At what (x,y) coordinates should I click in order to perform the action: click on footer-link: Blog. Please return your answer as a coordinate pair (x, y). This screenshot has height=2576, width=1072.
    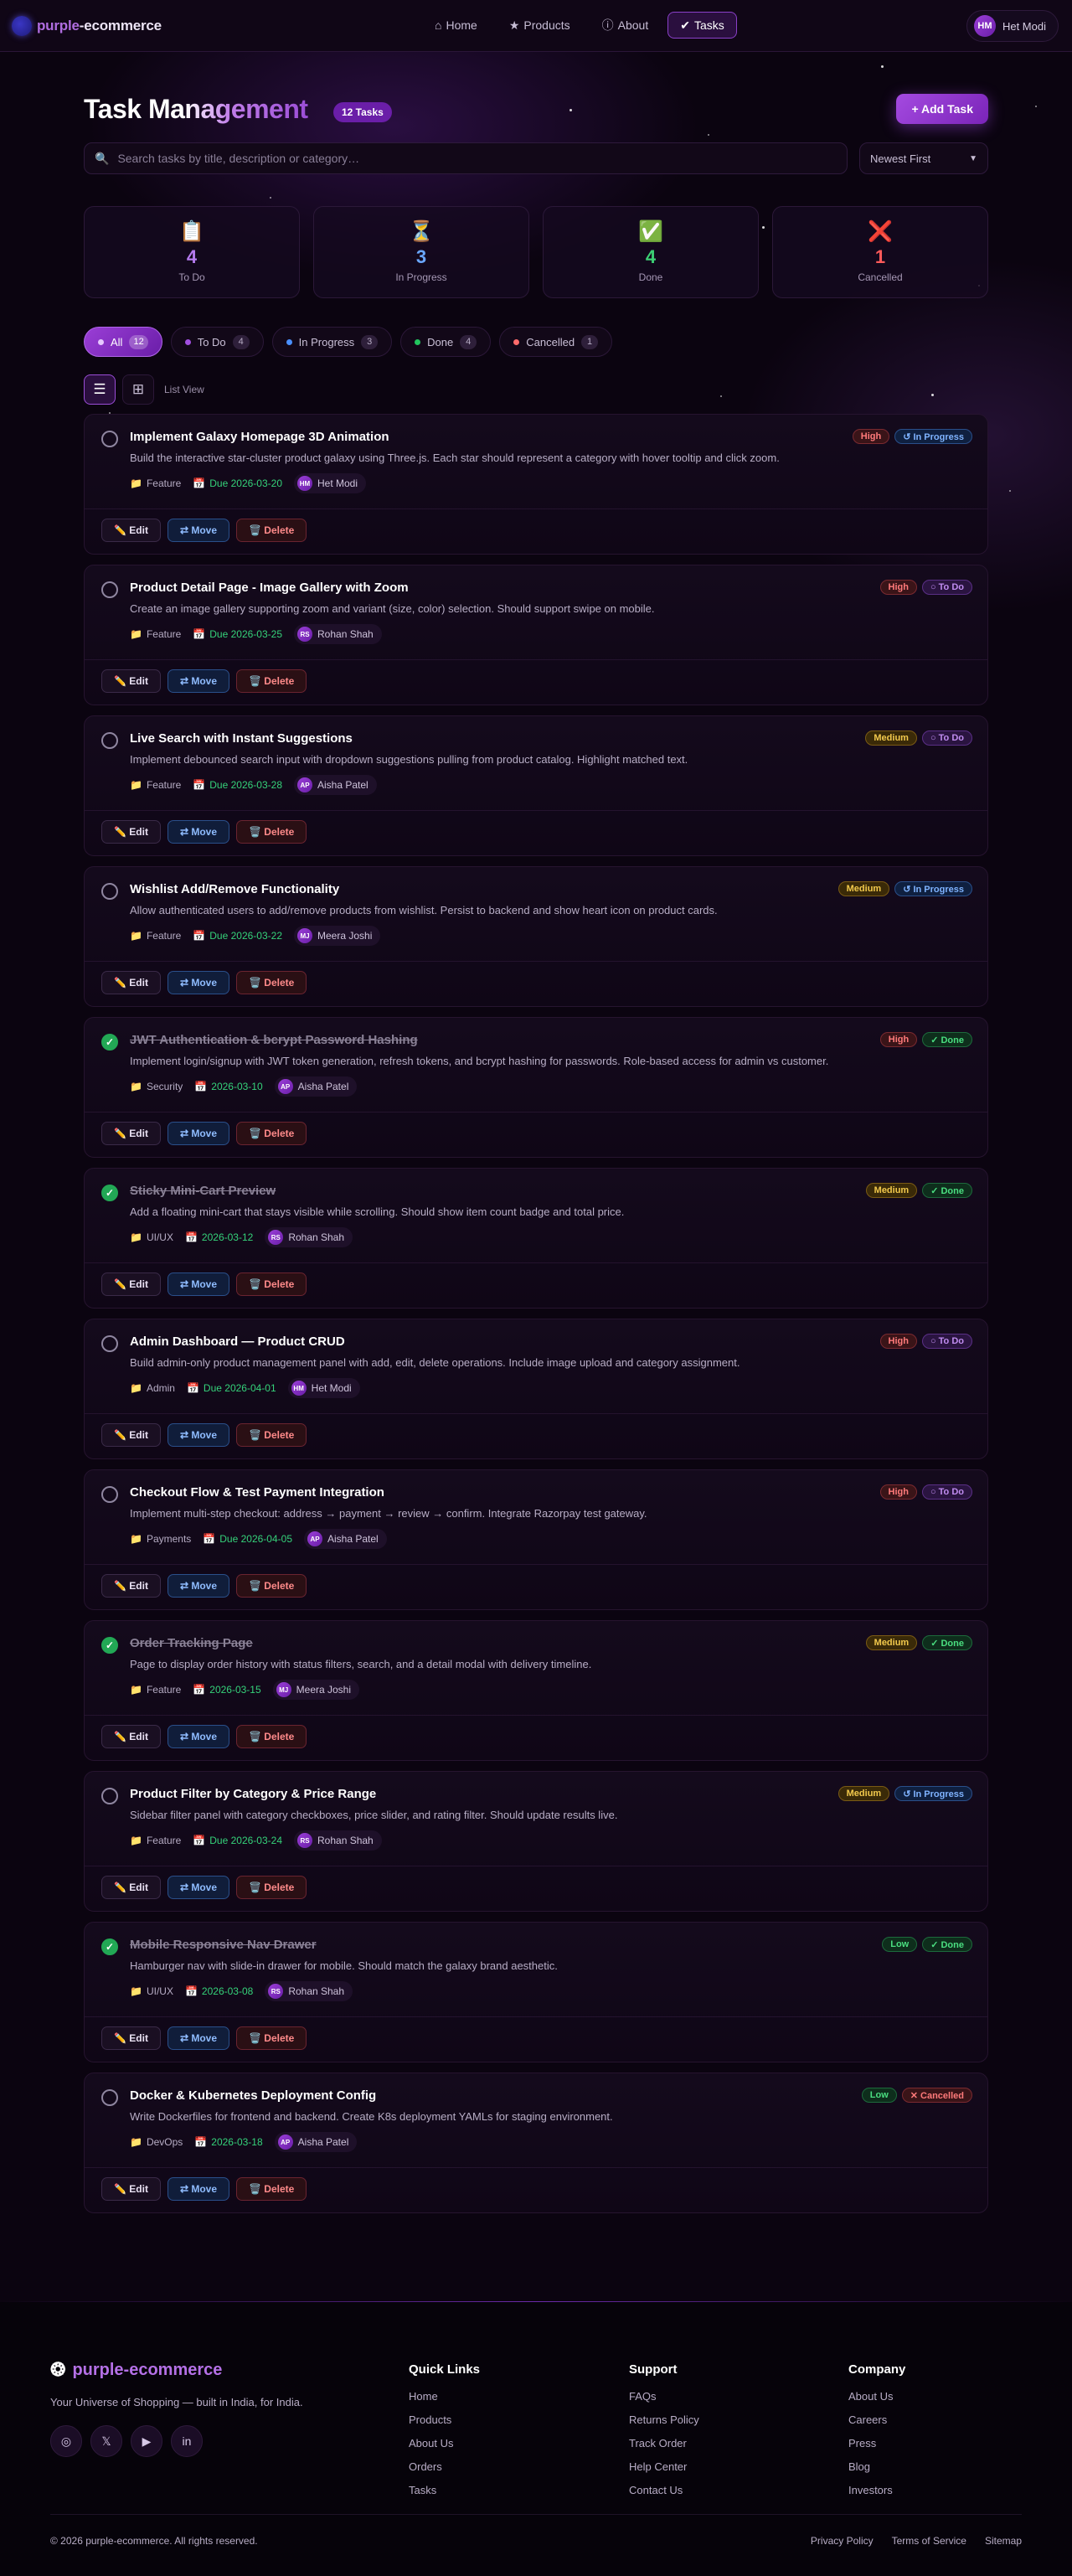
    Looking at the image, I should click on (876, 2466).